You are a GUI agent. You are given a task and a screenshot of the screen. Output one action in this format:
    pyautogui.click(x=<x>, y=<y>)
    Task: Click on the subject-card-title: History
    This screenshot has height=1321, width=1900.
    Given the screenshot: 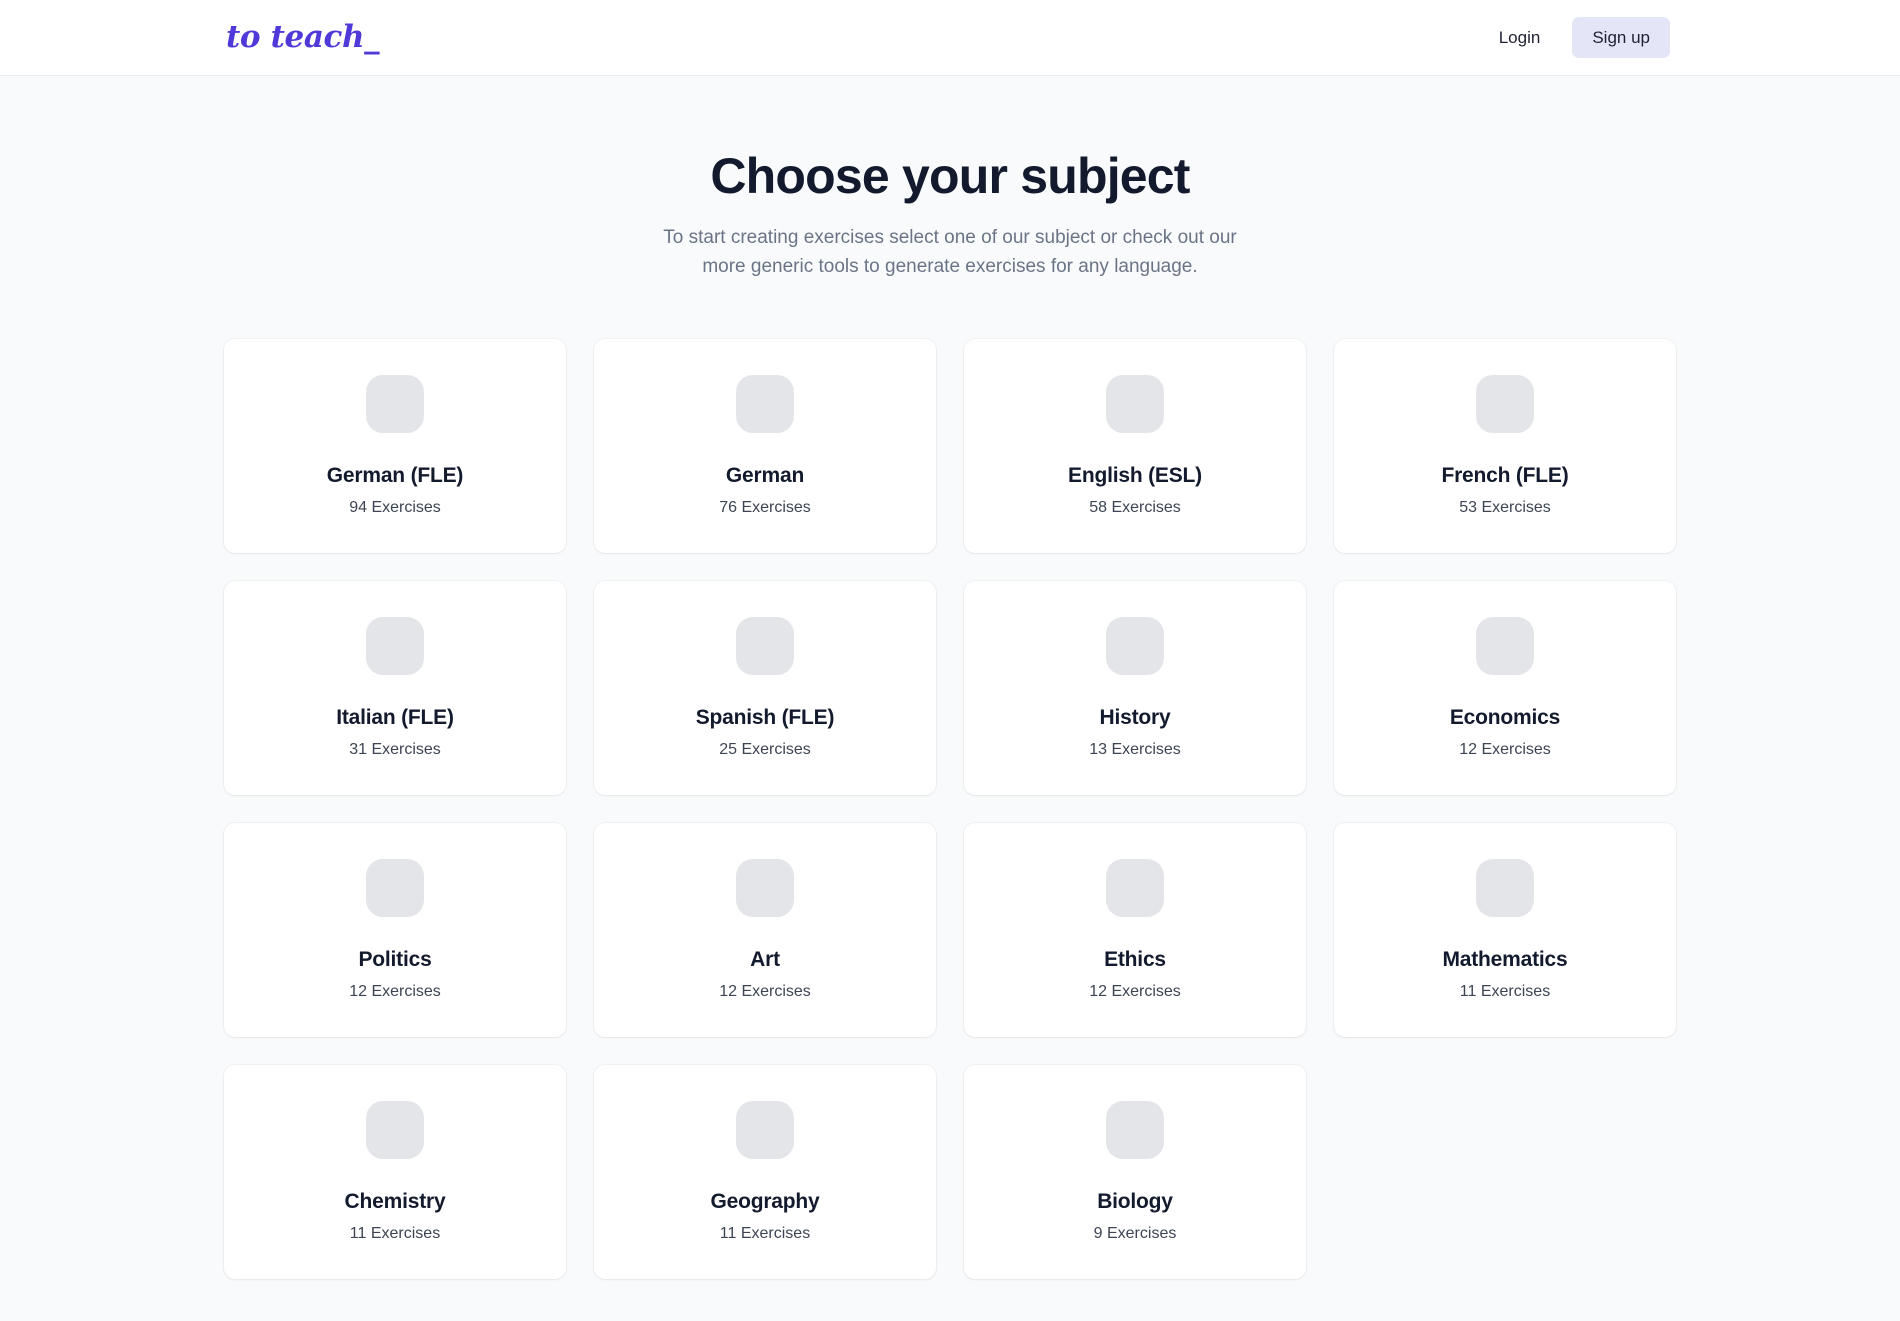 What is the action you would take?
    pyautogui.click(x=1135, y=717)
    